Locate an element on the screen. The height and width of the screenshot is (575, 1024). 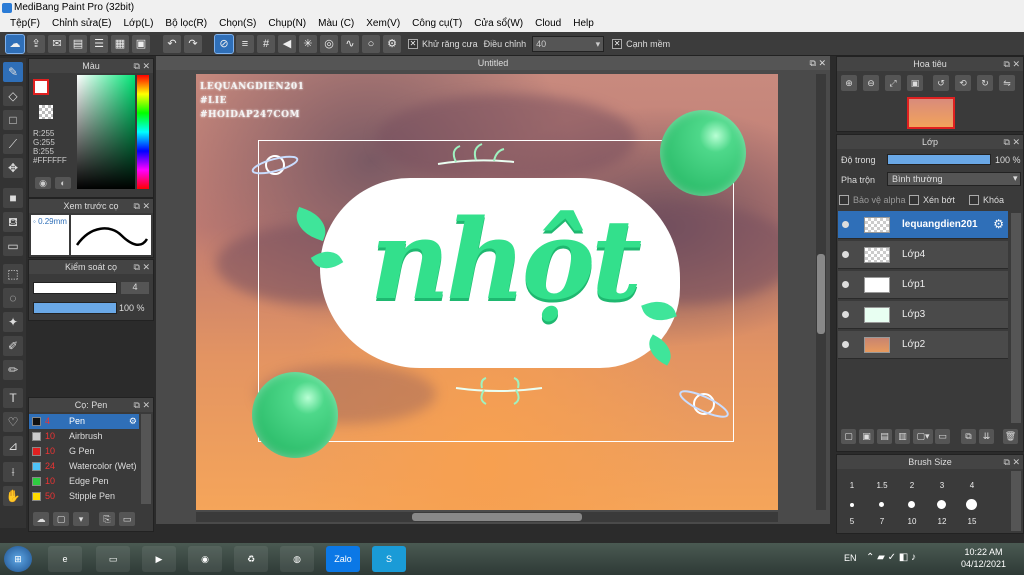
brush-item: 10 Edge Pen is located at coordinates (84, 481).